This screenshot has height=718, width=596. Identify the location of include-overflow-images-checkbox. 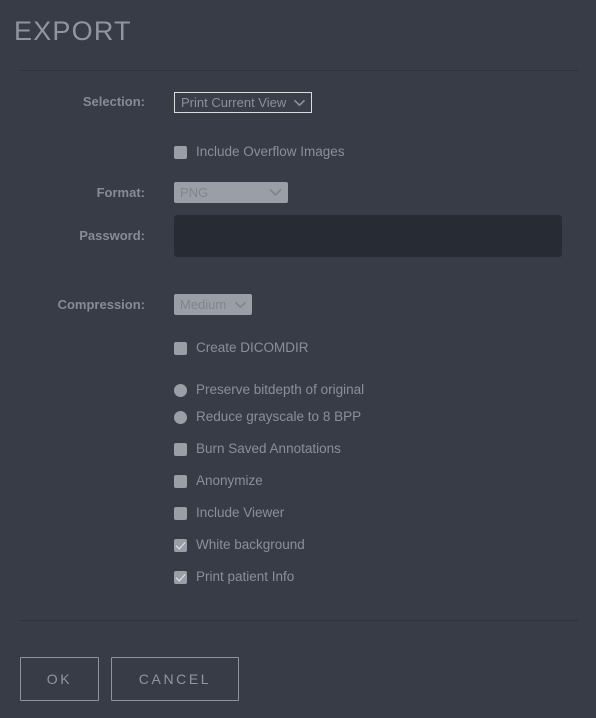
(180, 152).